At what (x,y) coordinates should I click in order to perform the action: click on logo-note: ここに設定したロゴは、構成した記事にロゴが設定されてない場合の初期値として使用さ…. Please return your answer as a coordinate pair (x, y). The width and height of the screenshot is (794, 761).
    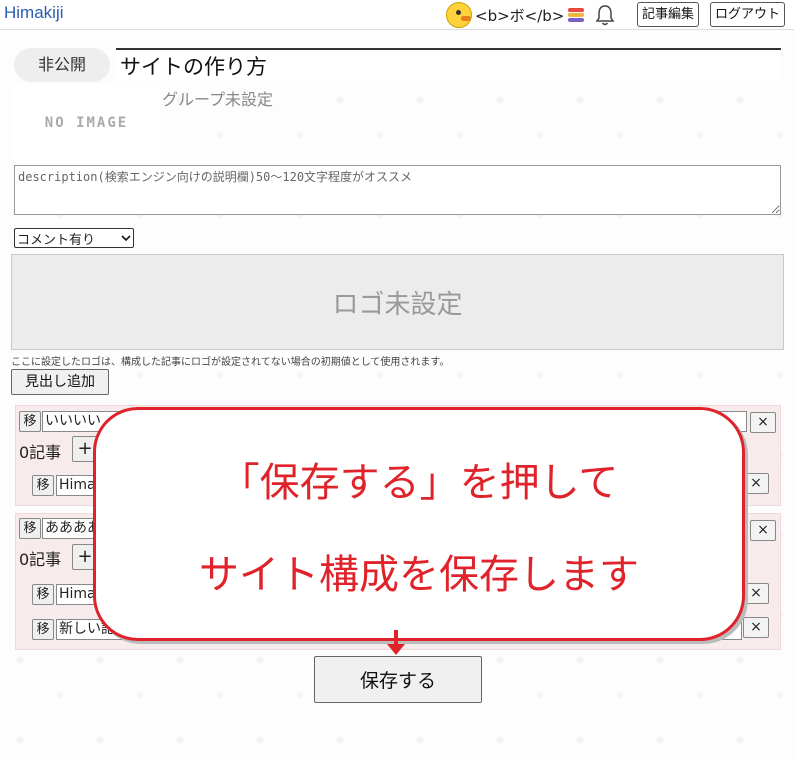
    Looking at the image, I should click on (230, 362).